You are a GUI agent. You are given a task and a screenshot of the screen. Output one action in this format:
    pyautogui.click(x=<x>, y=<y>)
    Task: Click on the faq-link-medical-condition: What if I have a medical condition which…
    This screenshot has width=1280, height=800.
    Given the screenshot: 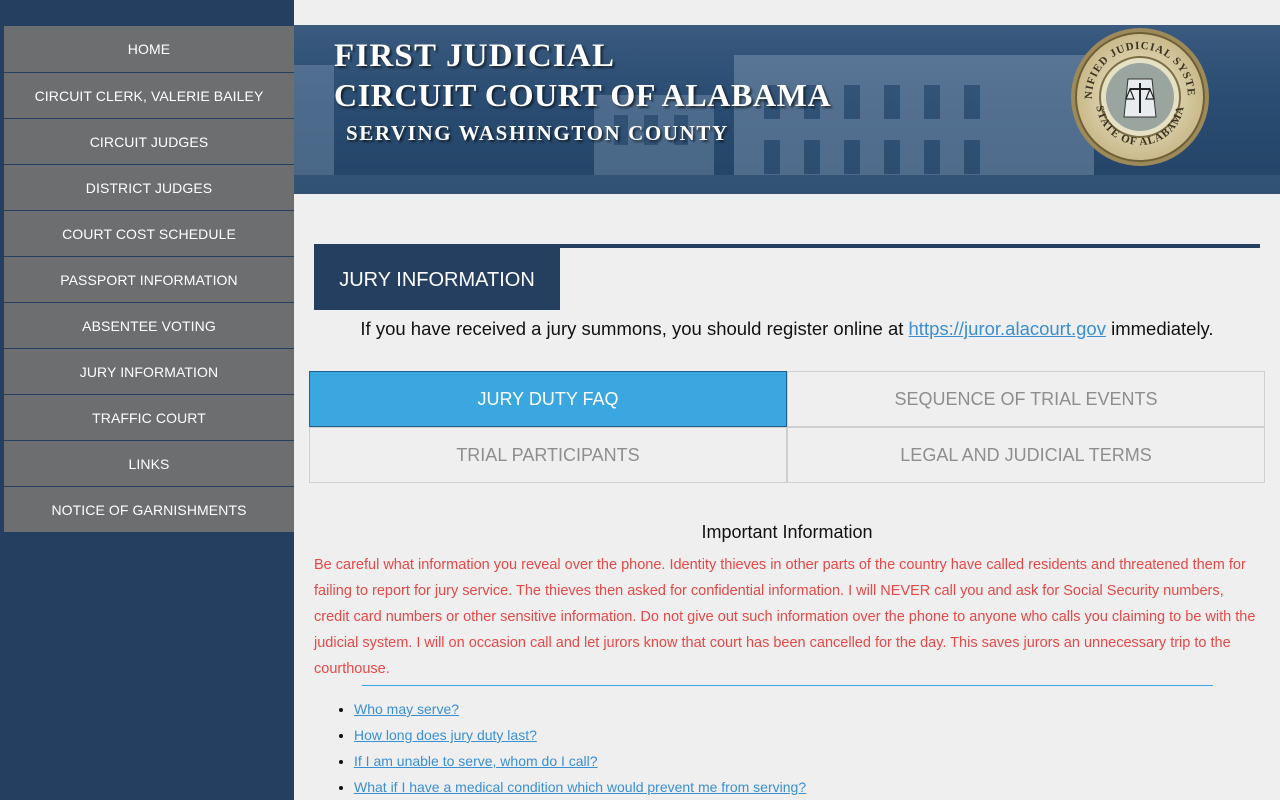 What is the action you would take?
    pyautogui.click(x=580, y=787)
    